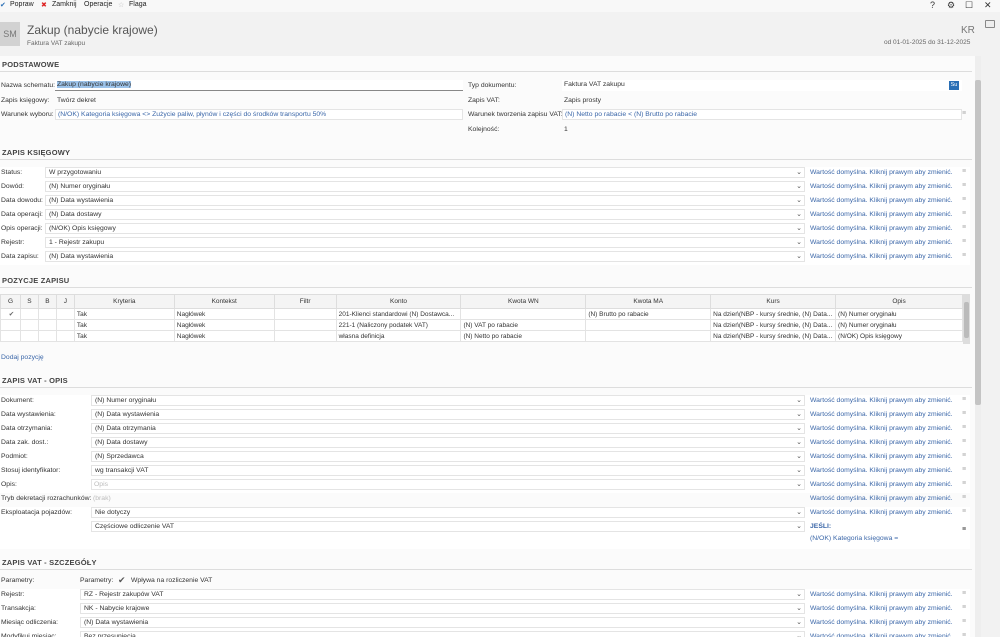 The width and height of the screenshot is (1000, 637). I want to click on field-select: W przygotowaniu ⌄, so click(425, 172).